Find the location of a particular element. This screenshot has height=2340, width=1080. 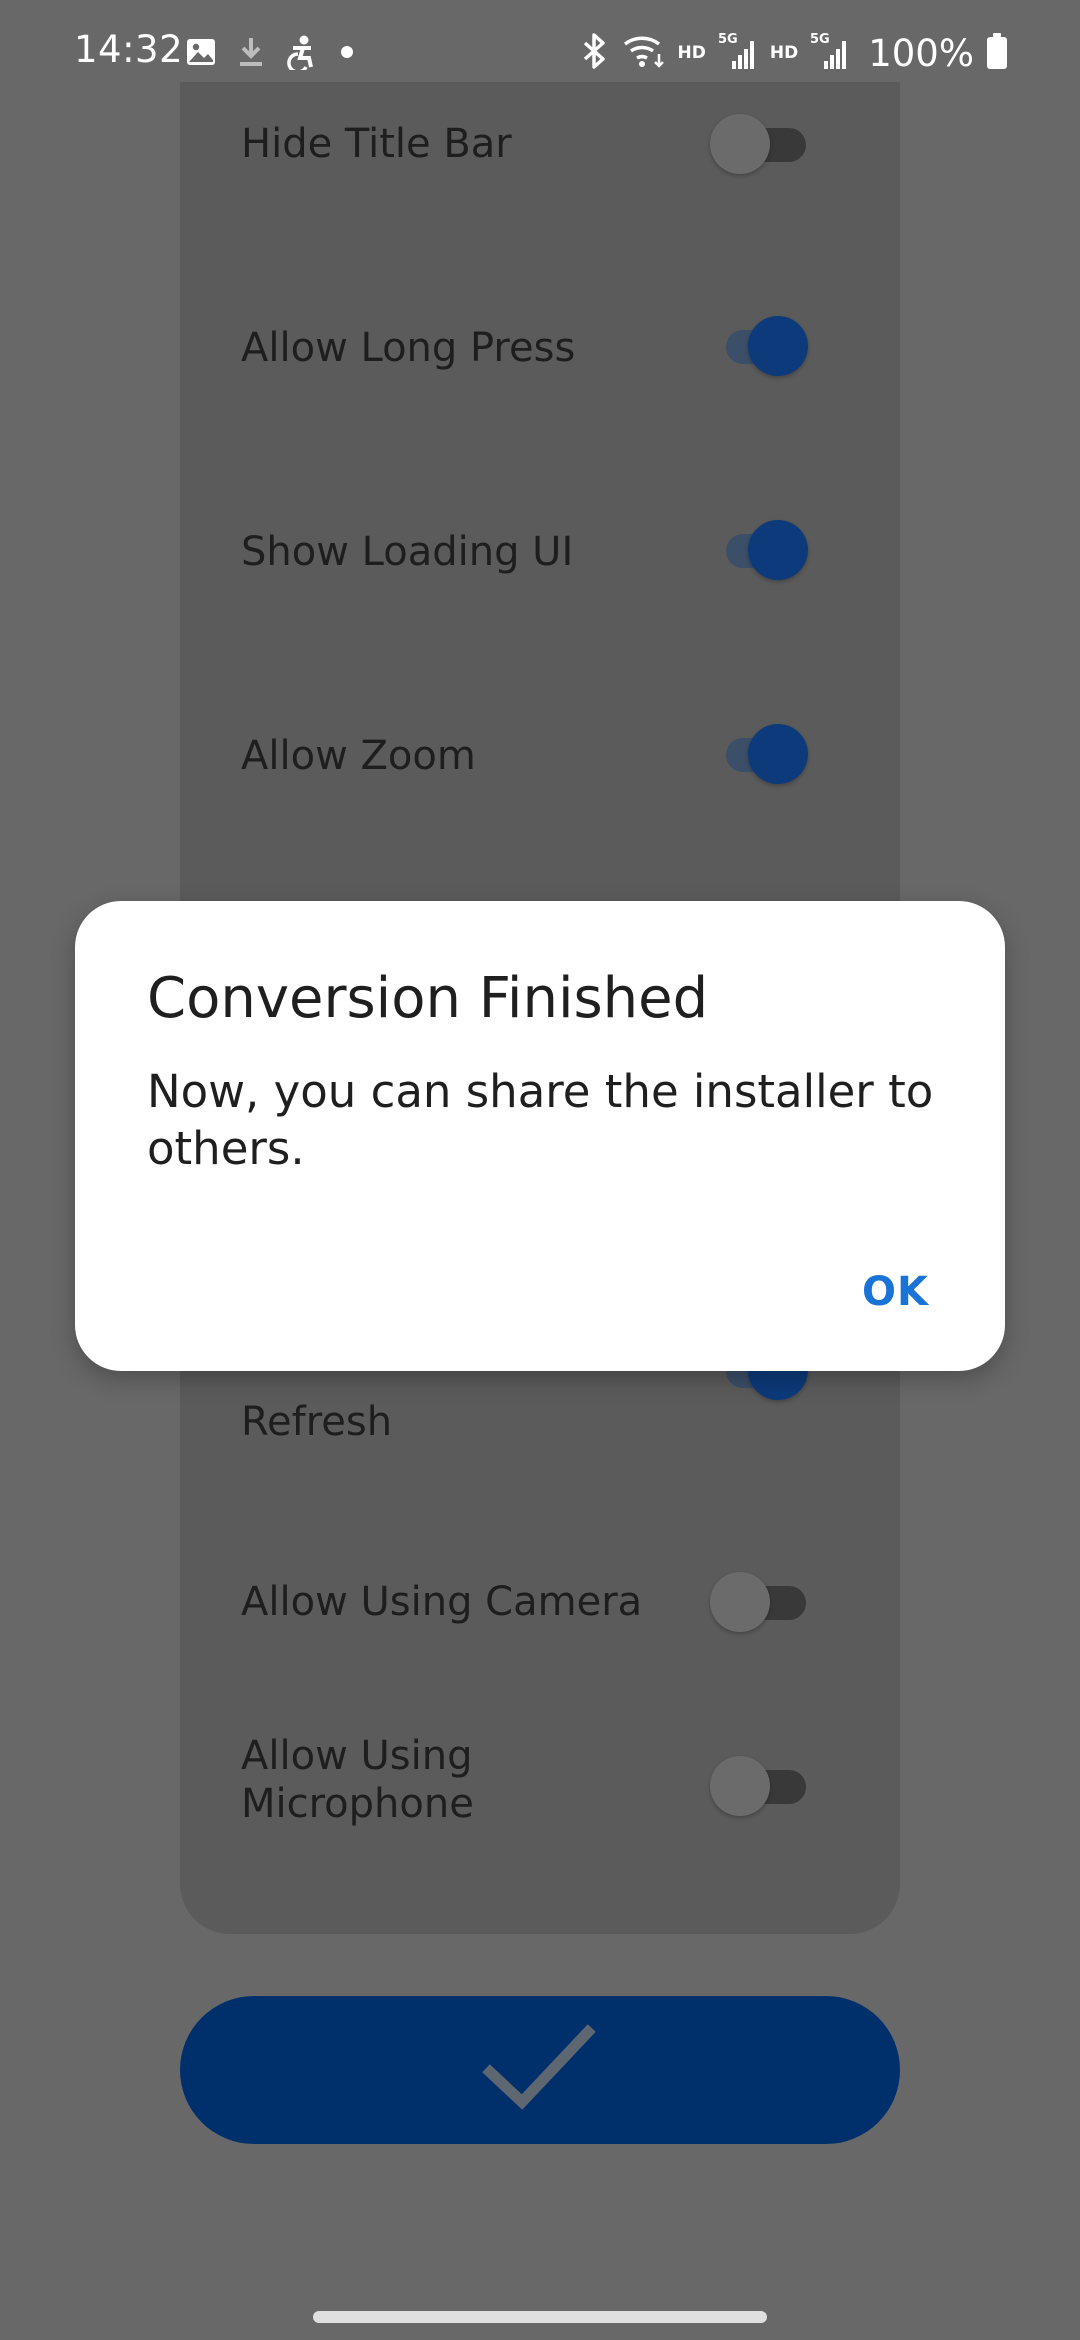

home-indicator is located at coordinates (540, 2317).